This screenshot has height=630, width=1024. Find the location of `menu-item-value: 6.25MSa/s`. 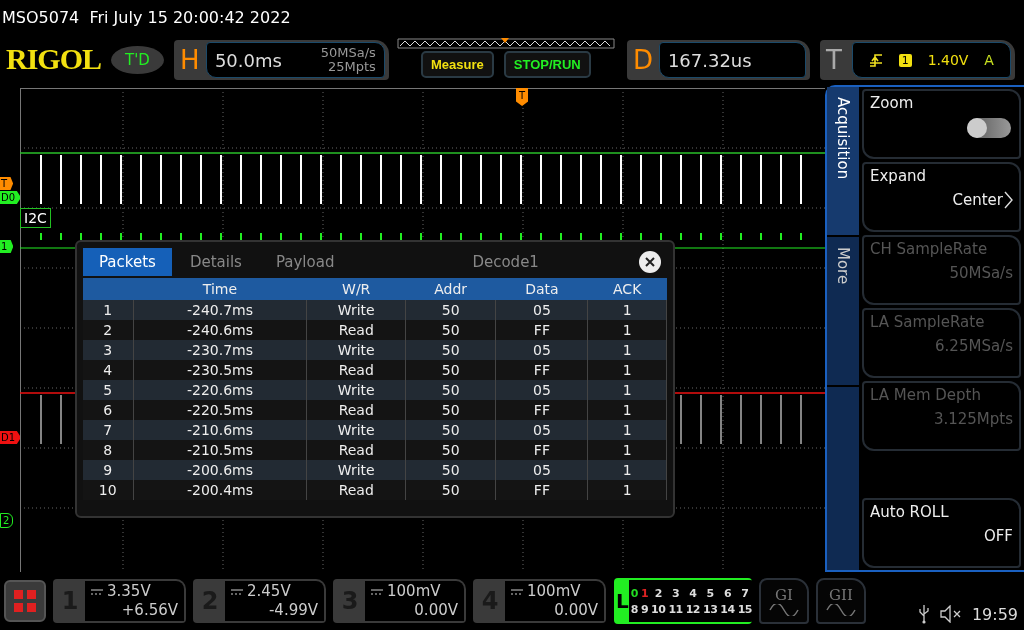

menu-item-value: 6.25MSa/s is located at coordinates (974, 346).